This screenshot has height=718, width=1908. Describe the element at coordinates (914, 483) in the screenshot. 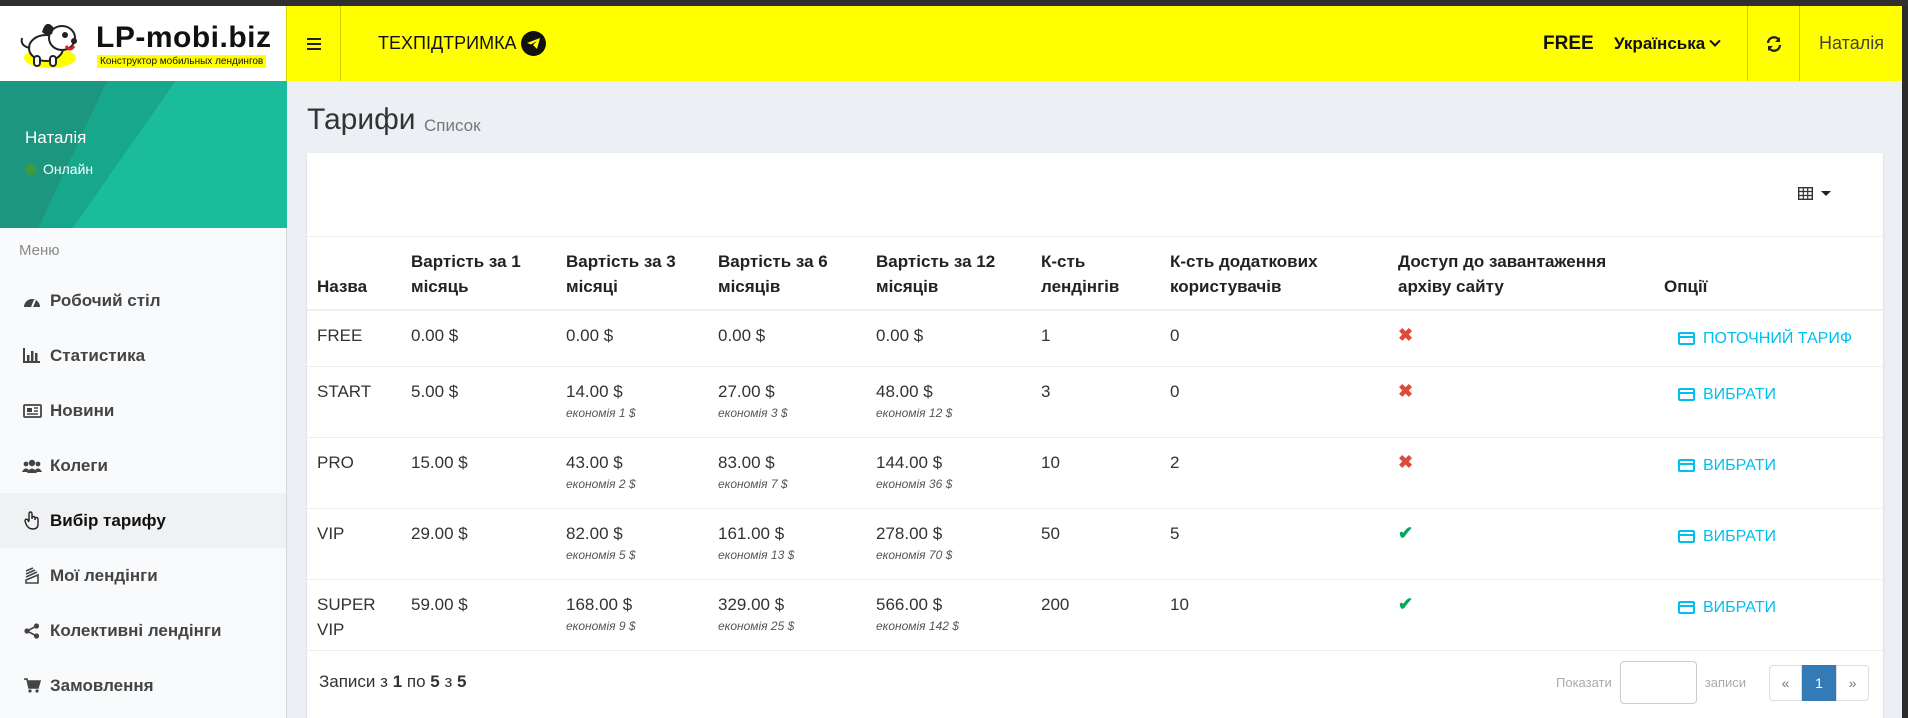

I see `savings-note: економія 36 $` at that location.